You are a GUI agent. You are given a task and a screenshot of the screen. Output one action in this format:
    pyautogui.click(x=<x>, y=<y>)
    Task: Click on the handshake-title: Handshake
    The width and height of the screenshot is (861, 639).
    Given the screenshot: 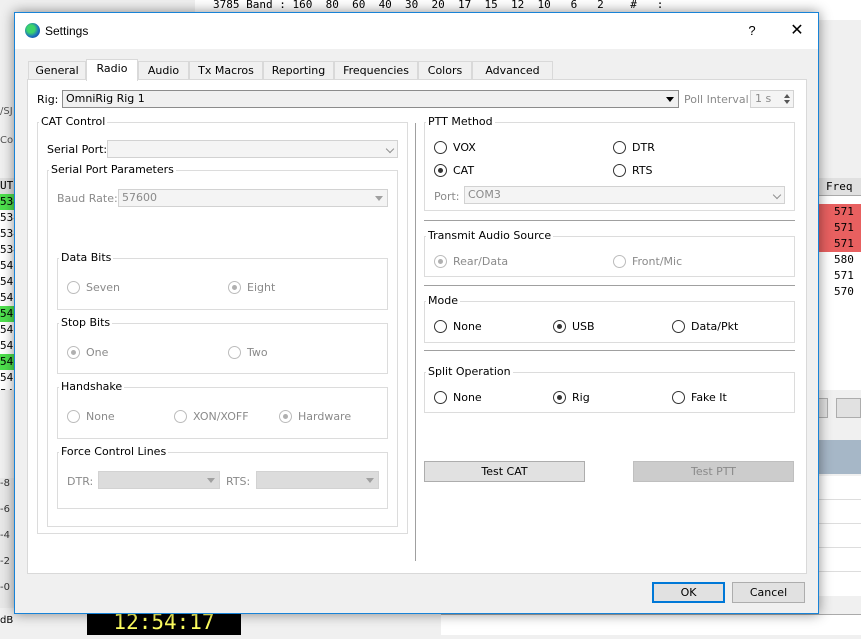 What is the action you would take?
    pyautogui.click(x=92, y=386)
    